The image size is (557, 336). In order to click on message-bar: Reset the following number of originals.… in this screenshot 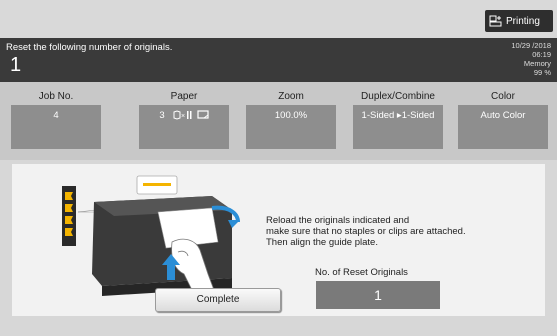, I will do `click(278, 60)`.